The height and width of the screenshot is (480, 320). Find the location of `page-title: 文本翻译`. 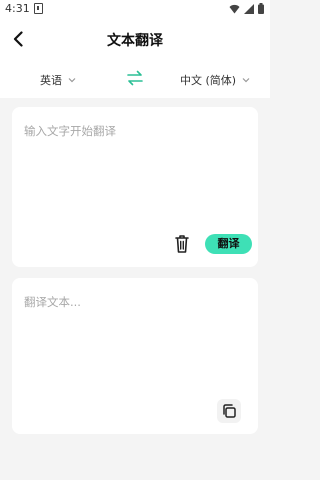

page-title: 文本翻译 is located at coordinates (135, 41).